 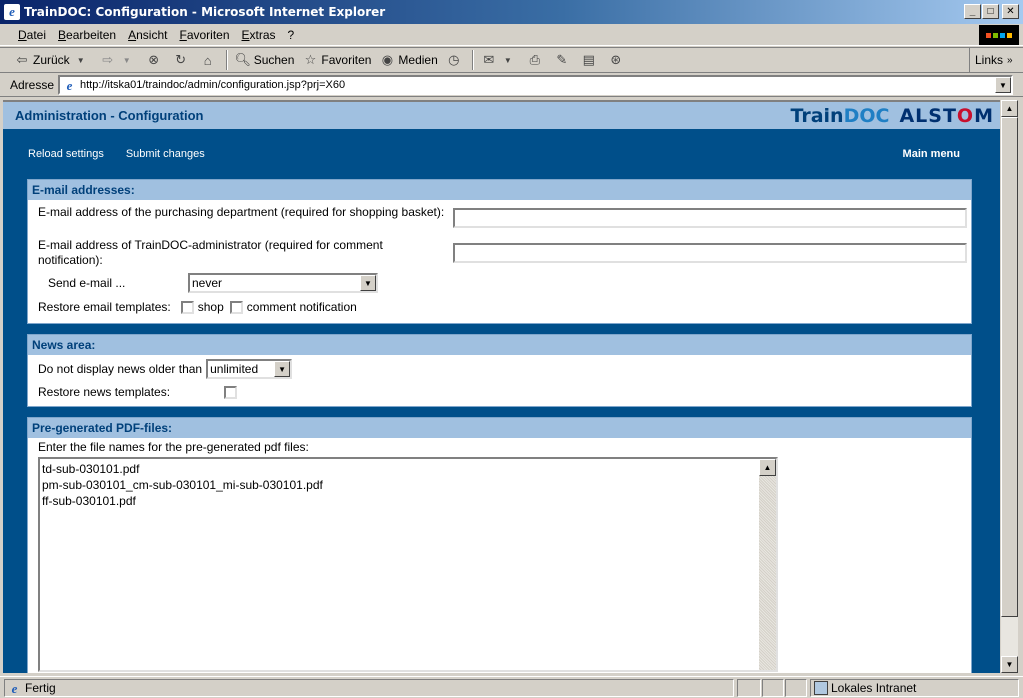 I want to click on reload-settings-link: Reload settings, so click(x=66, y=154).